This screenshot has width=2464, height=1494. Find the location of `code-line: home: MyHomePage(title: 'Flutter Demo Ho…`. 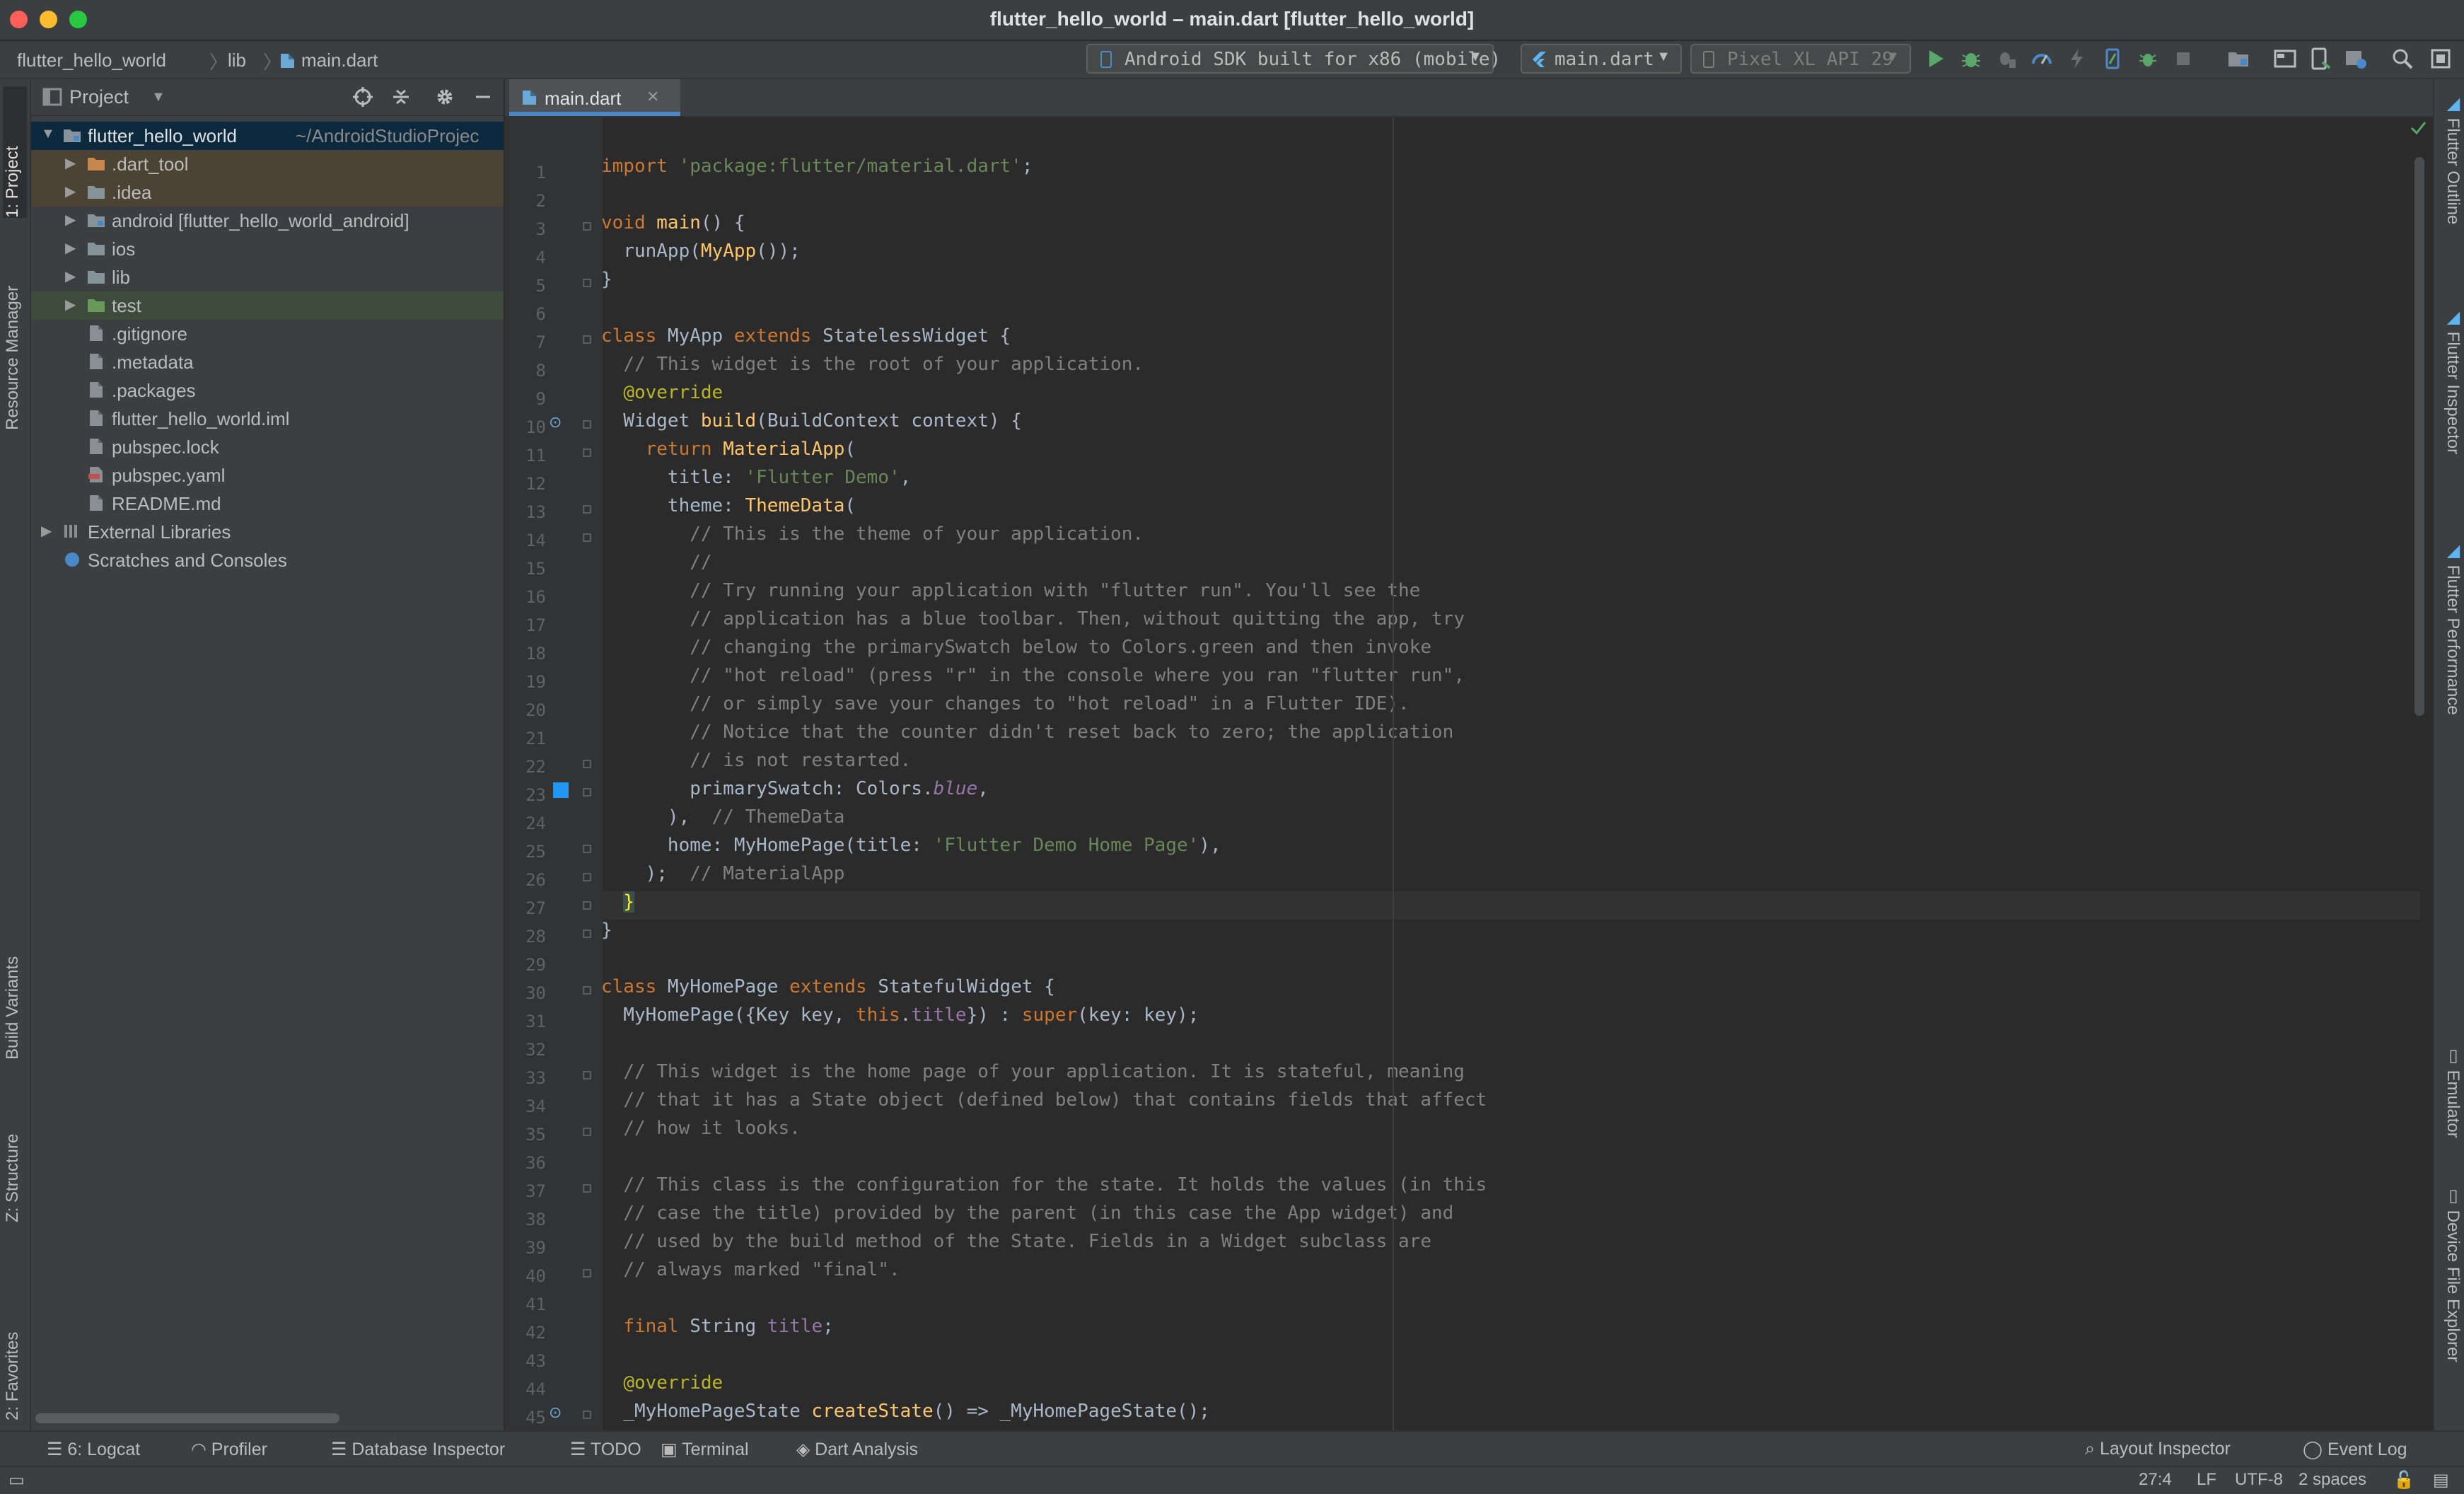

code-line: home: MyHomePage(title: 'Flutter Demo Ho… is located at coordinates (911, 846).